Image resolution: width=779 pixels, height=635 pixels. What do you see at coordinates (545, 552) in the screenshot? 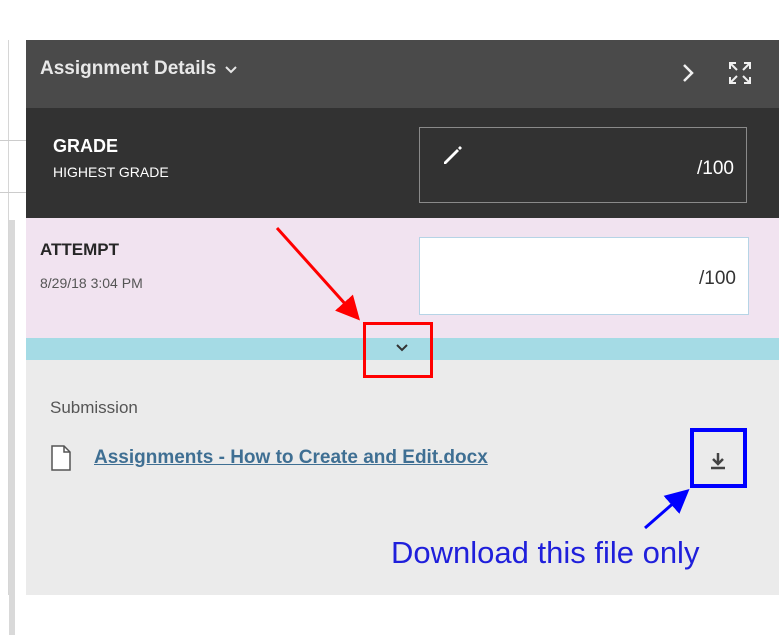
I see `annotation-caption: Download this file only` at bounding box center [545, 552].